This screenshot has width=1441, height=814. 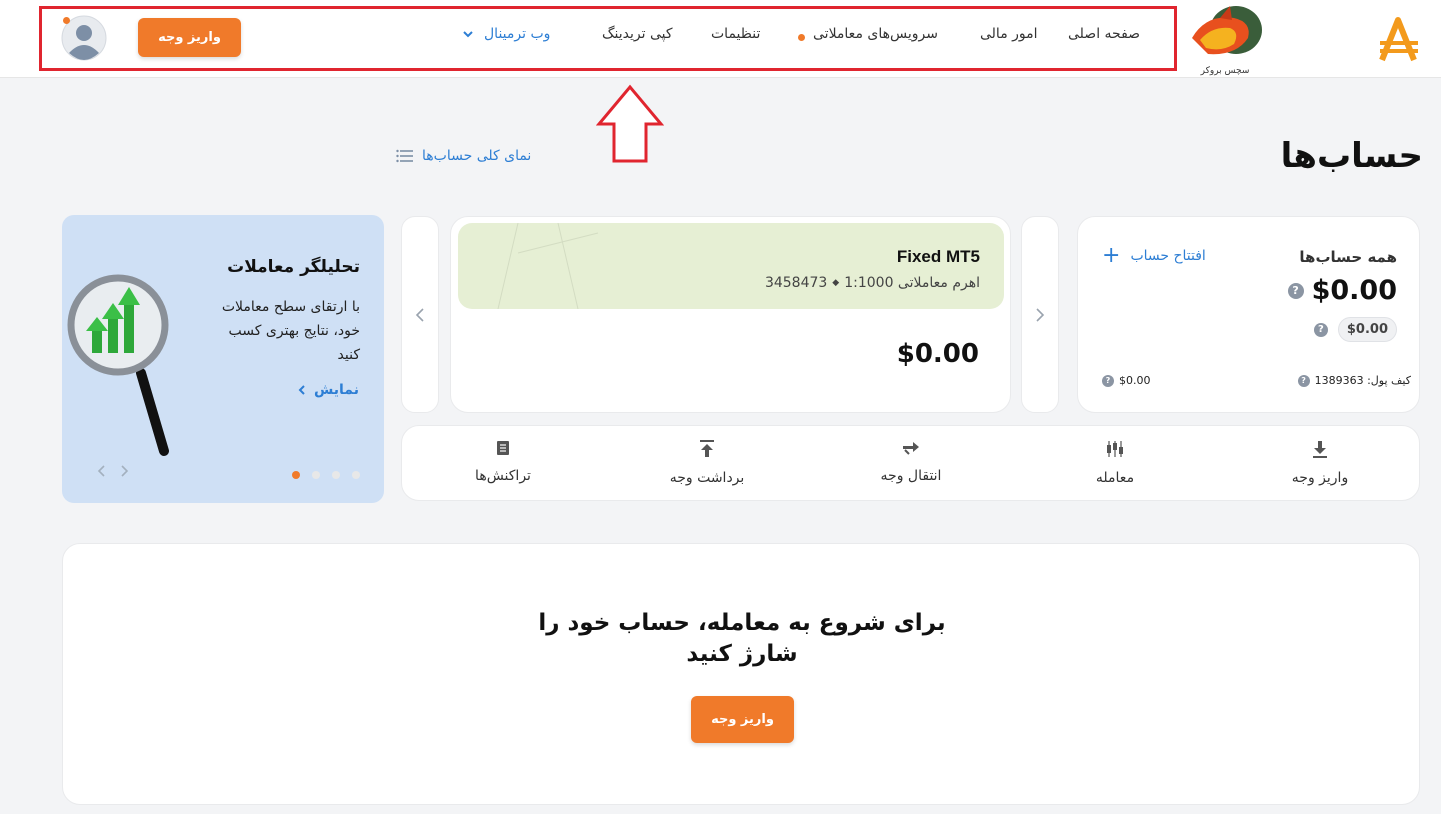 What do you see at coordinates (731, 266) in the screenshot?
I see `account-card-banner: Fixed MT5 3458473 ◆ اهرم معاملاتی 1:1000` at bounding box center [731, 266].